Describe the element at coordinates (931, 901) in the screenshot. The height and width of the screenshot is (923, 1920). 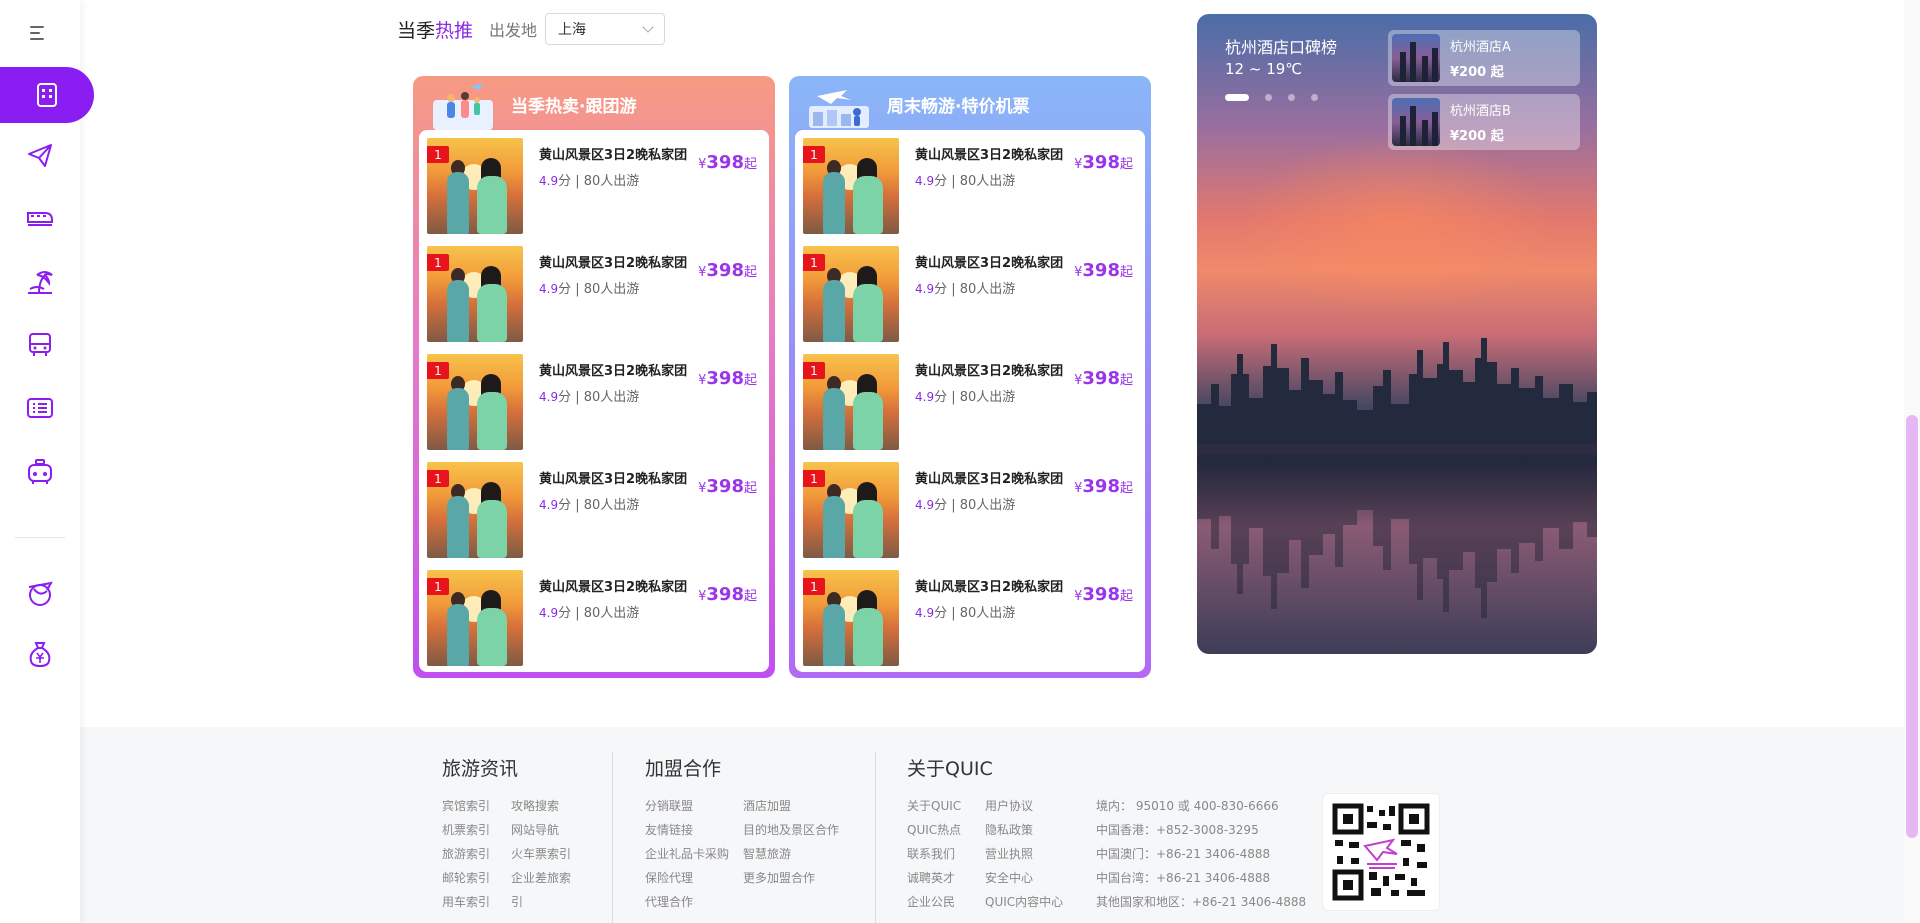
I see `footer-link: 企业公民` at that location.